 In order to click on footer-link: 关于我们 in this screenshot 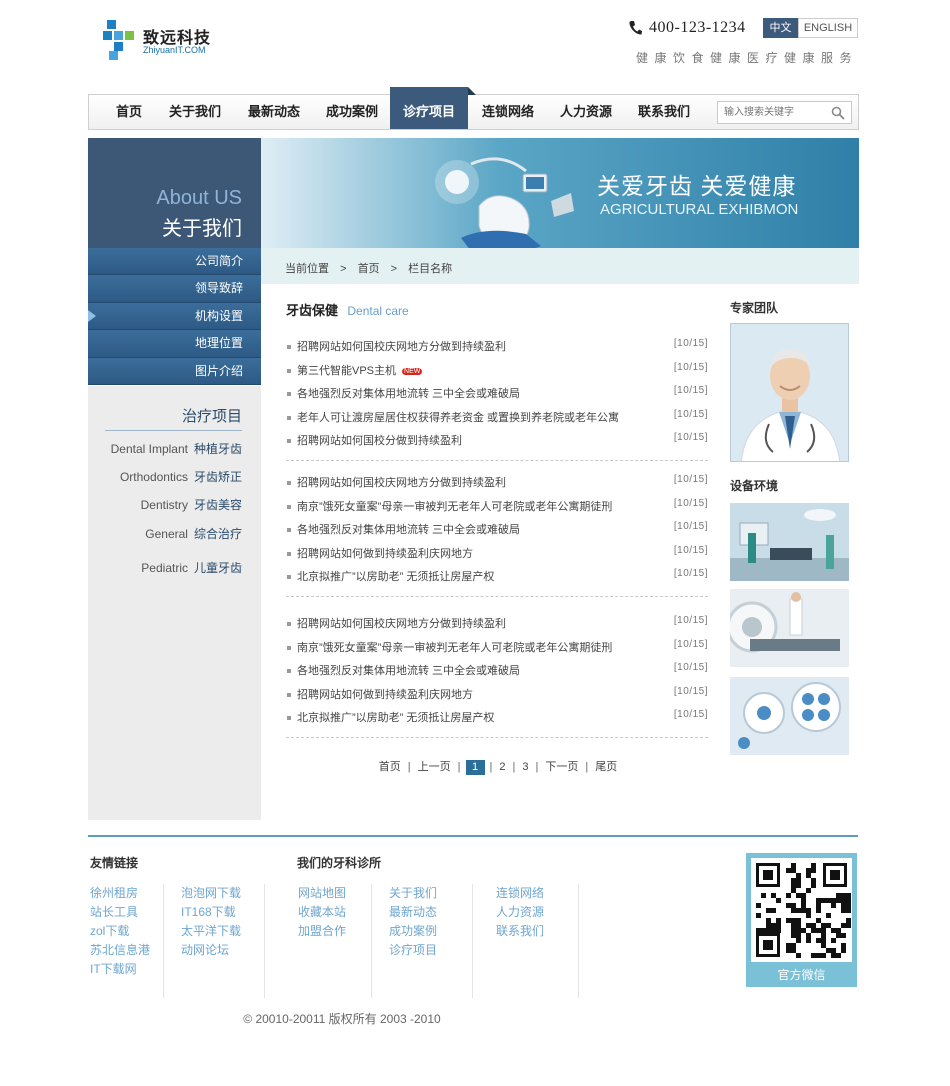, I will do `click(413, 893)`.